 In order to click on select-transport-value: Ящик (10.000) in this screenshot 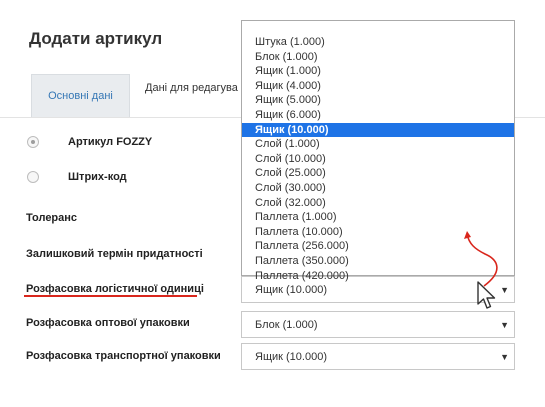, I will do `click(291, 356)`.